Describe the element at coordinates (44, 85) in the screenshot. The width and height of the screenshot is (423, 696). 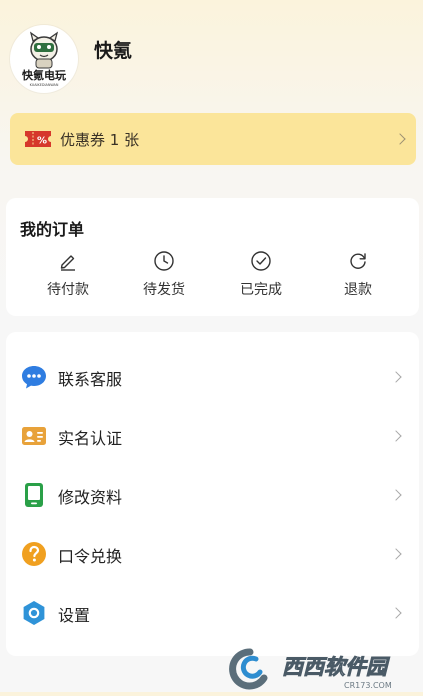
I see `avatar-logo-subtext: KUAIKEDIANWAN` at that location.